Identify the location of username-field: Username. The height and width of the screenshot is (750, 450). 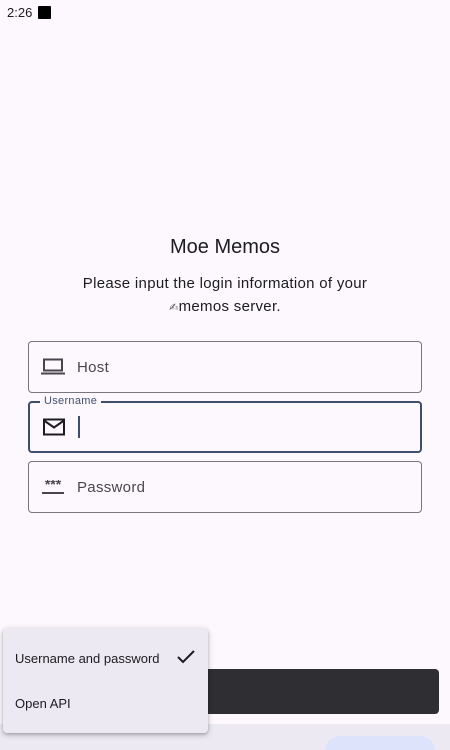
(225, 424).